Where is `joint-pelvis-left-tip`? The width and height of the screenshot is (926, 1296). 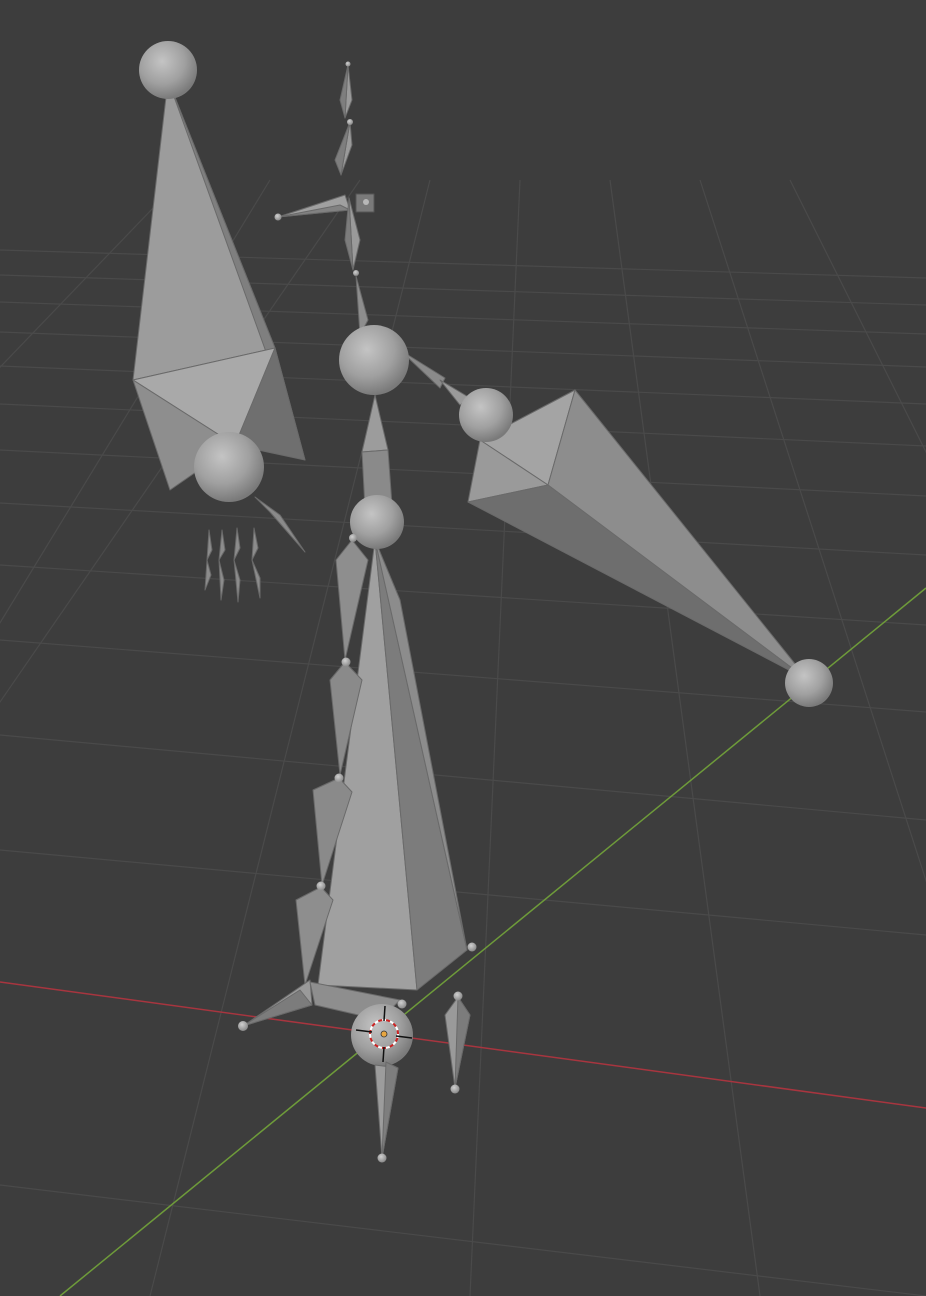 joint-pelvis-left-tip is located at coordinates (243, 1026).